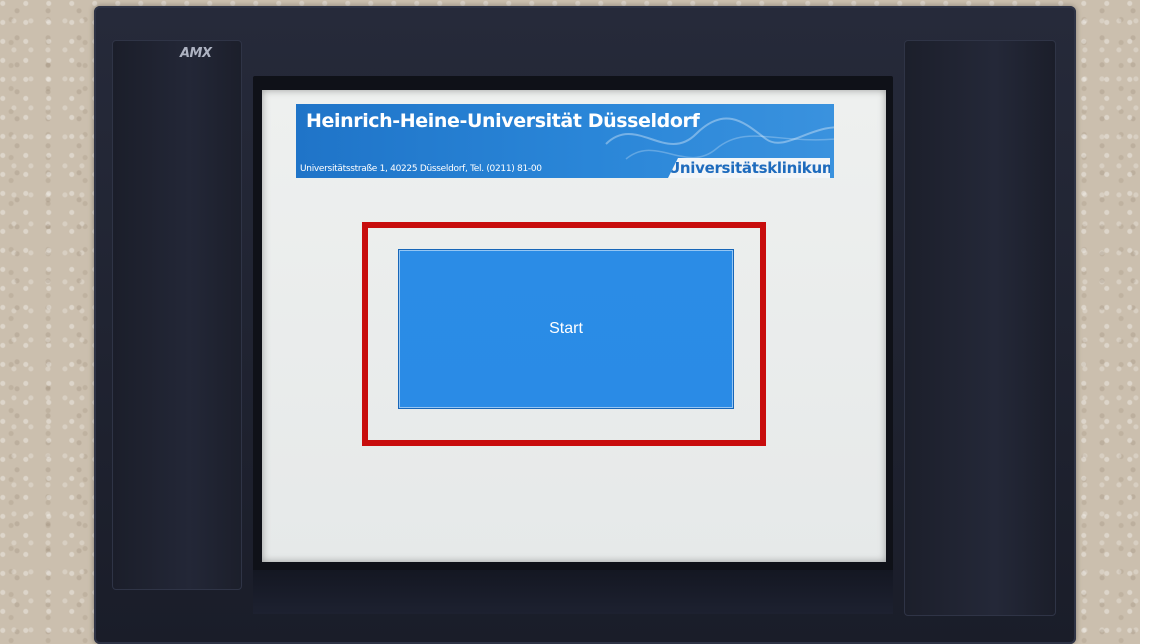 The image size is (1149, 644). I want to click on start-button: Start, so click(566, 329).